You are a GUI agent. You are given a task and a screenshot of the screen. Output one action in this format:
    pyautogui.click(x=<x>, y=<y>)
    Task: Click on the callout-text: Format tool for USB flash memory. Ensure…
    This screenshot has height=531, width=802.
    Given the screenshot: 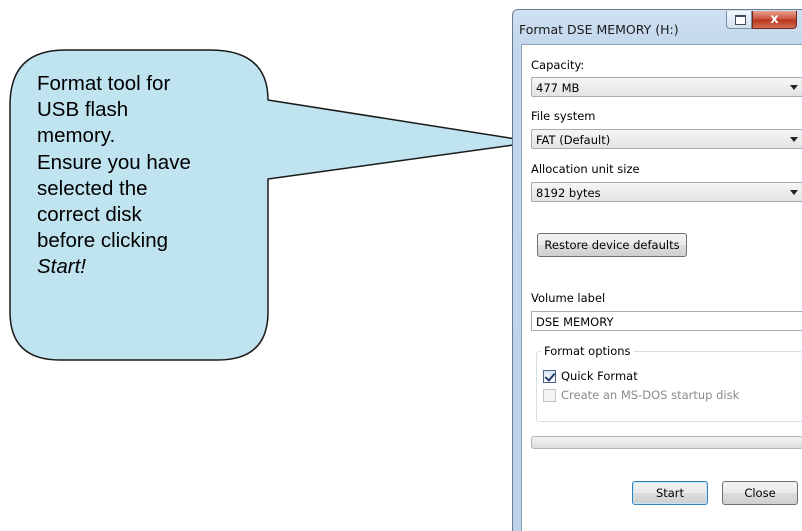 What is the action you would take?
    pyautogui.click(x=149, y=176)
    